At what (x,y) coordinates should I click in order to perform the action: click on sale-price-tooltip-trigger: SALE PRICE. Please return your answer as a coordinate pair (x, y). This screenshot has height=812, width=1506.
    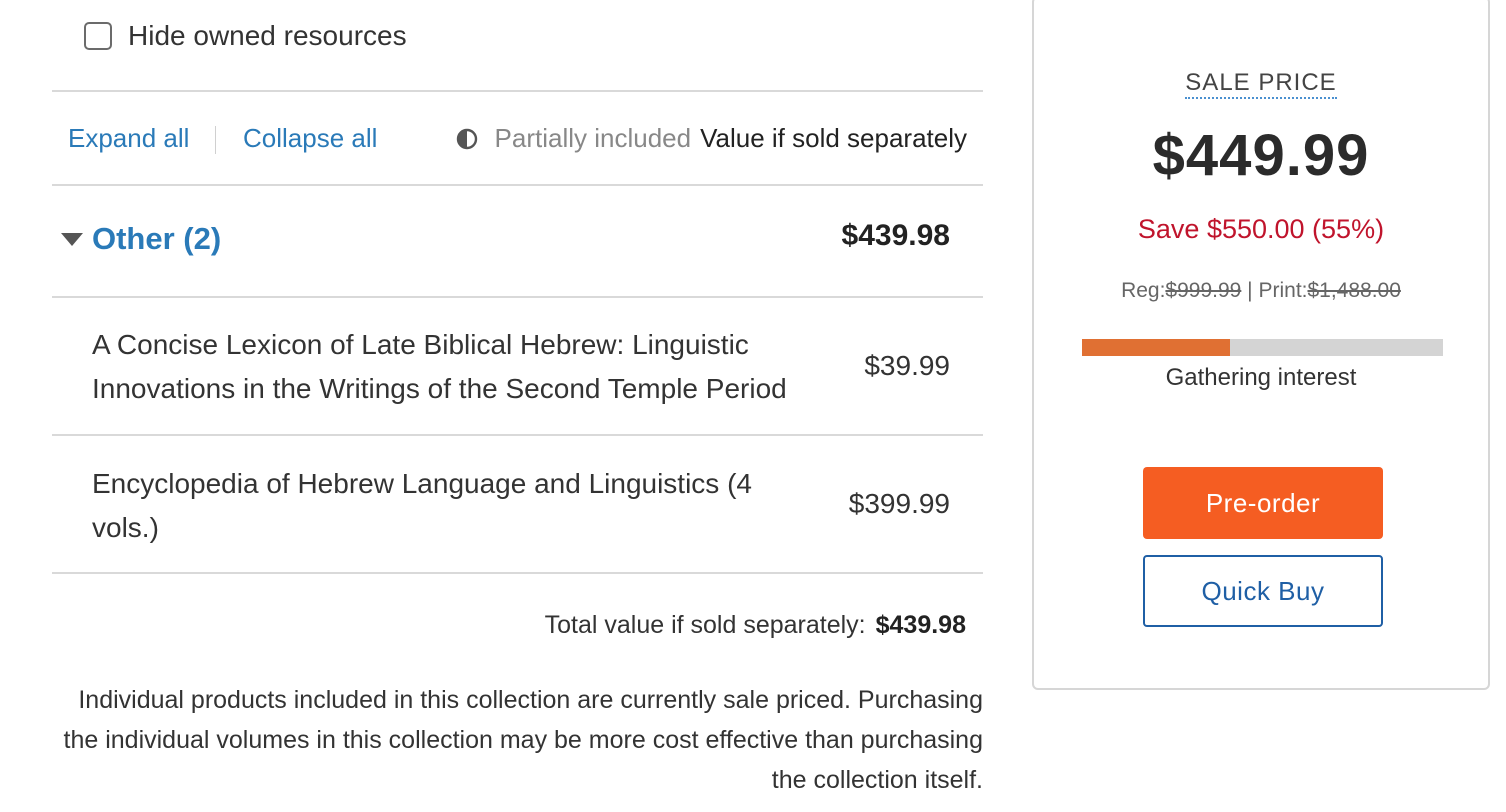
    Looking at the image, I should click on (1261, 84).